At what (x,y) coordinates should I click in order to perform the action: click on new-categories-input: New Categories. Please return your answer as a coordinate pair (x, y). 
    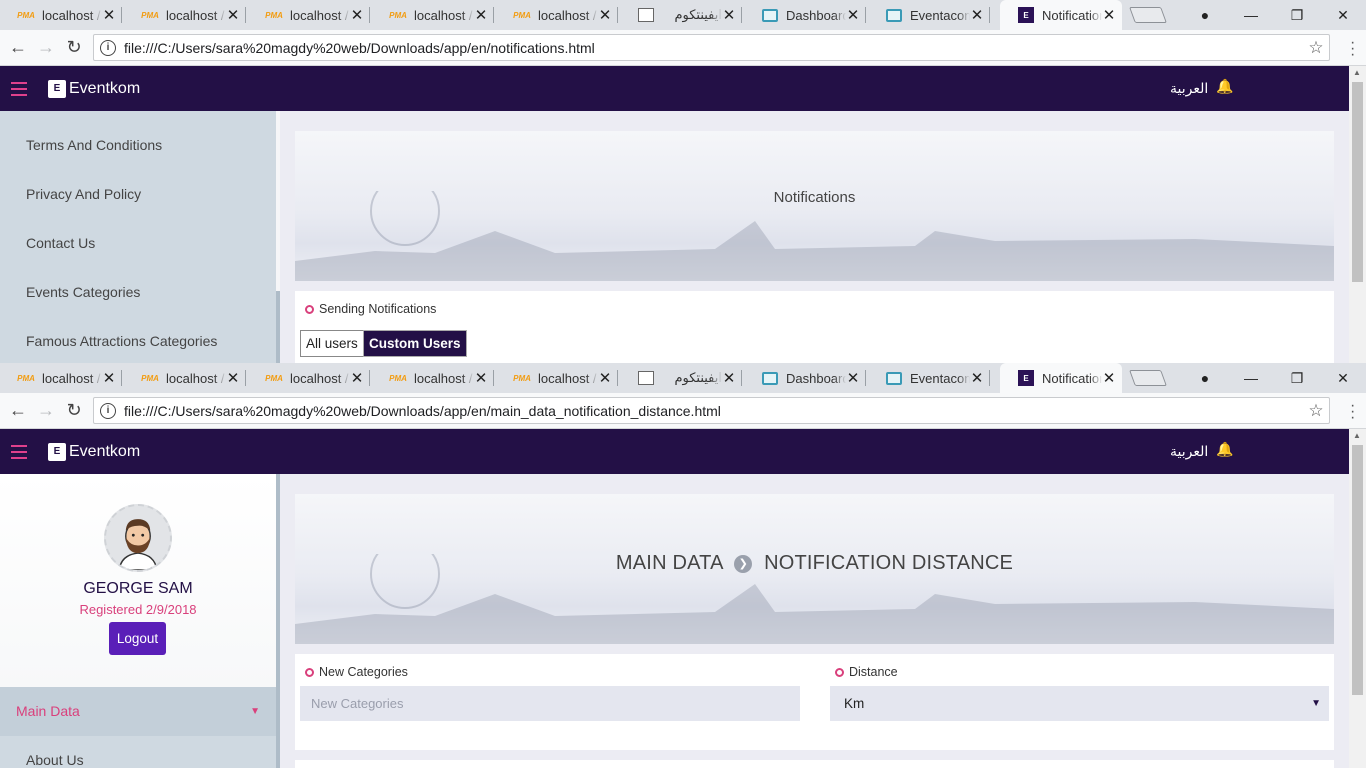
    Looking at the image, I should click on (550, 703).